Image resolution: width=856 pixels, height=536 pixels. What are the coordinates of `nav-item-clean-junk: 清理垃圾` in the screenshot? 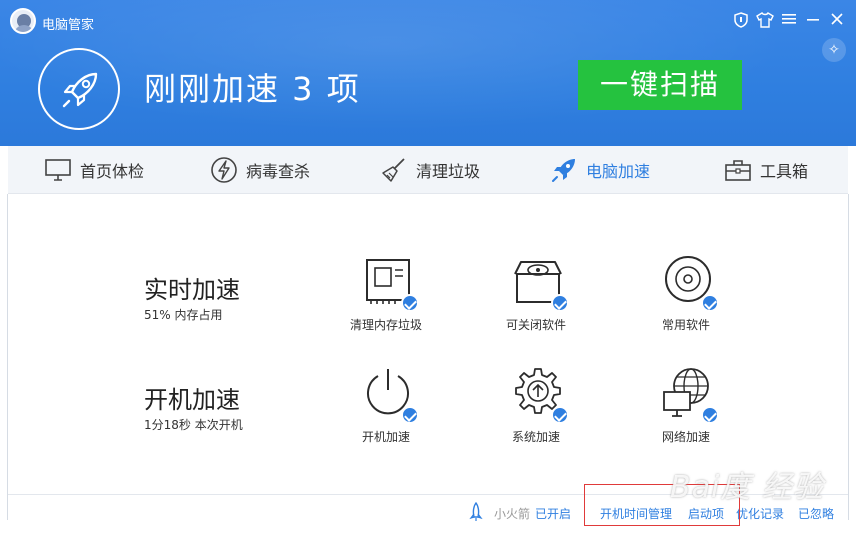 It's located at (430, 170).